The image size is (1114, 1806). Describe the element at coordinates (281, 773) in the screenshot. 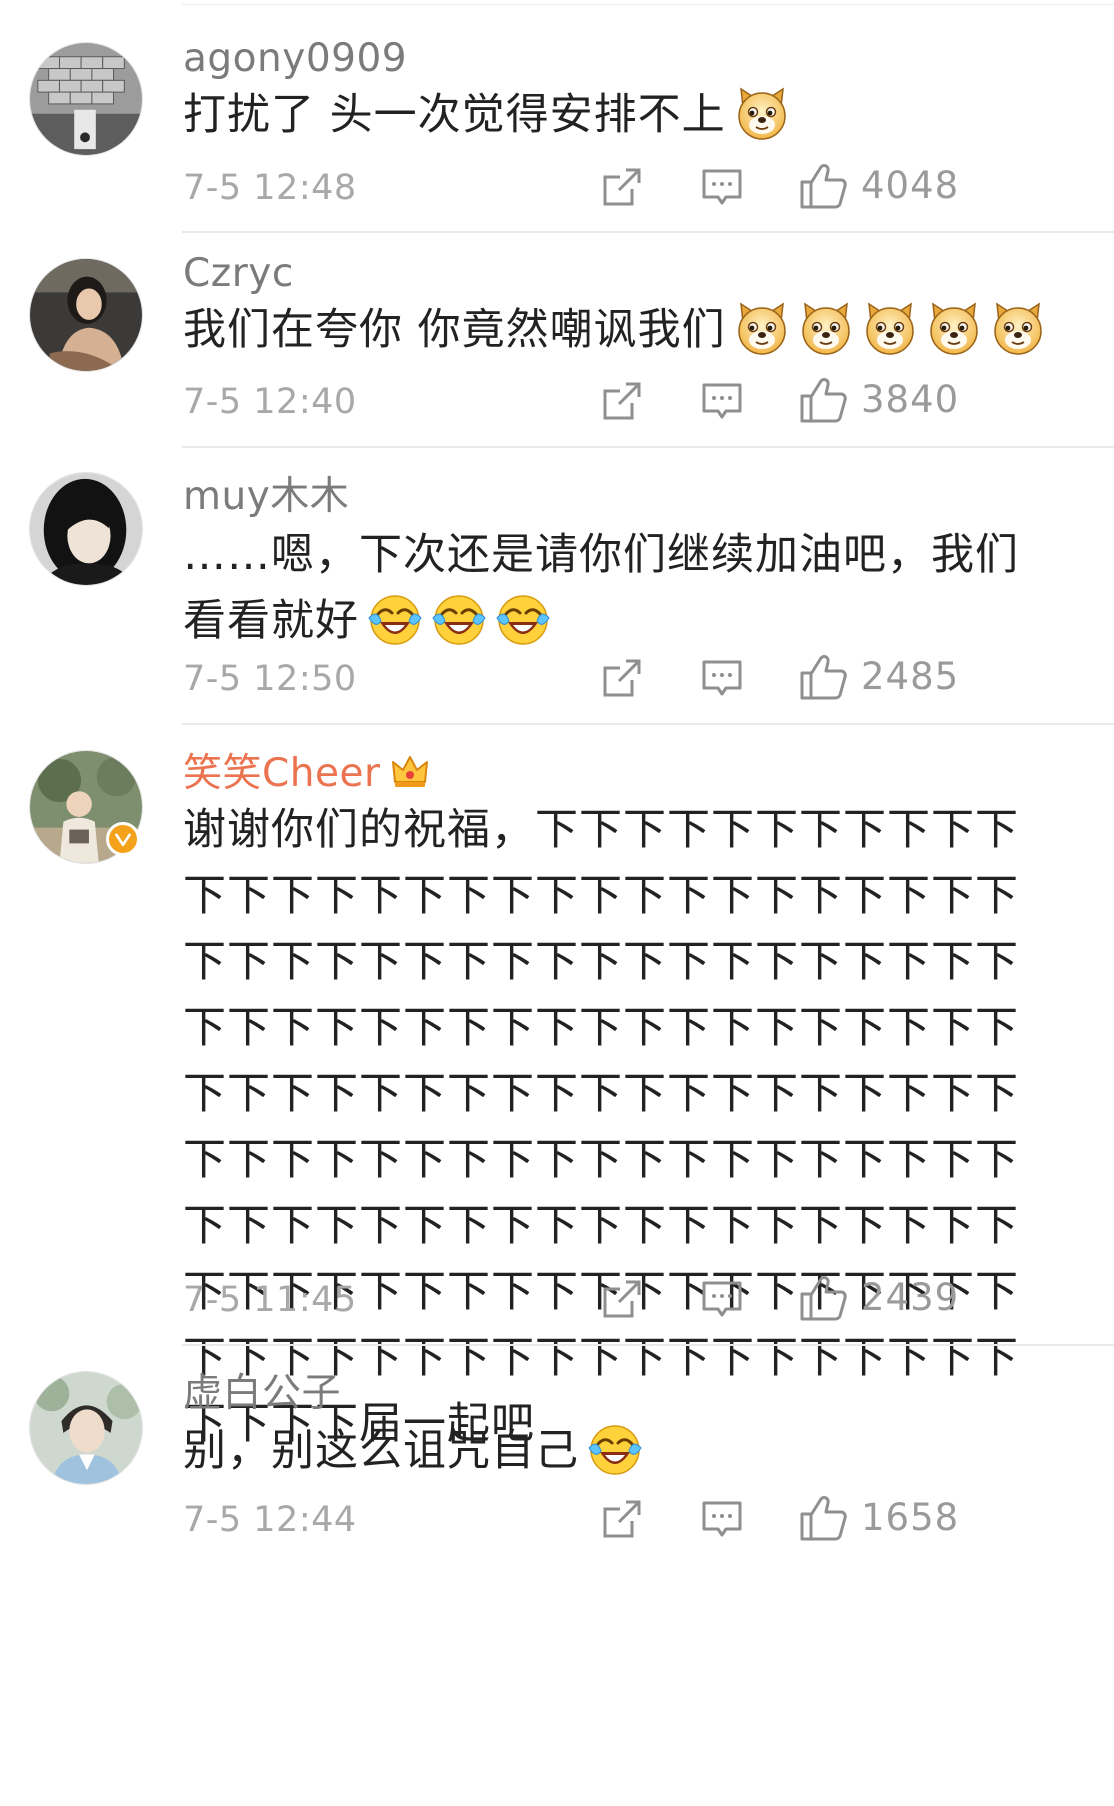

I see `username-text: 笑笑Cheer` at that location.